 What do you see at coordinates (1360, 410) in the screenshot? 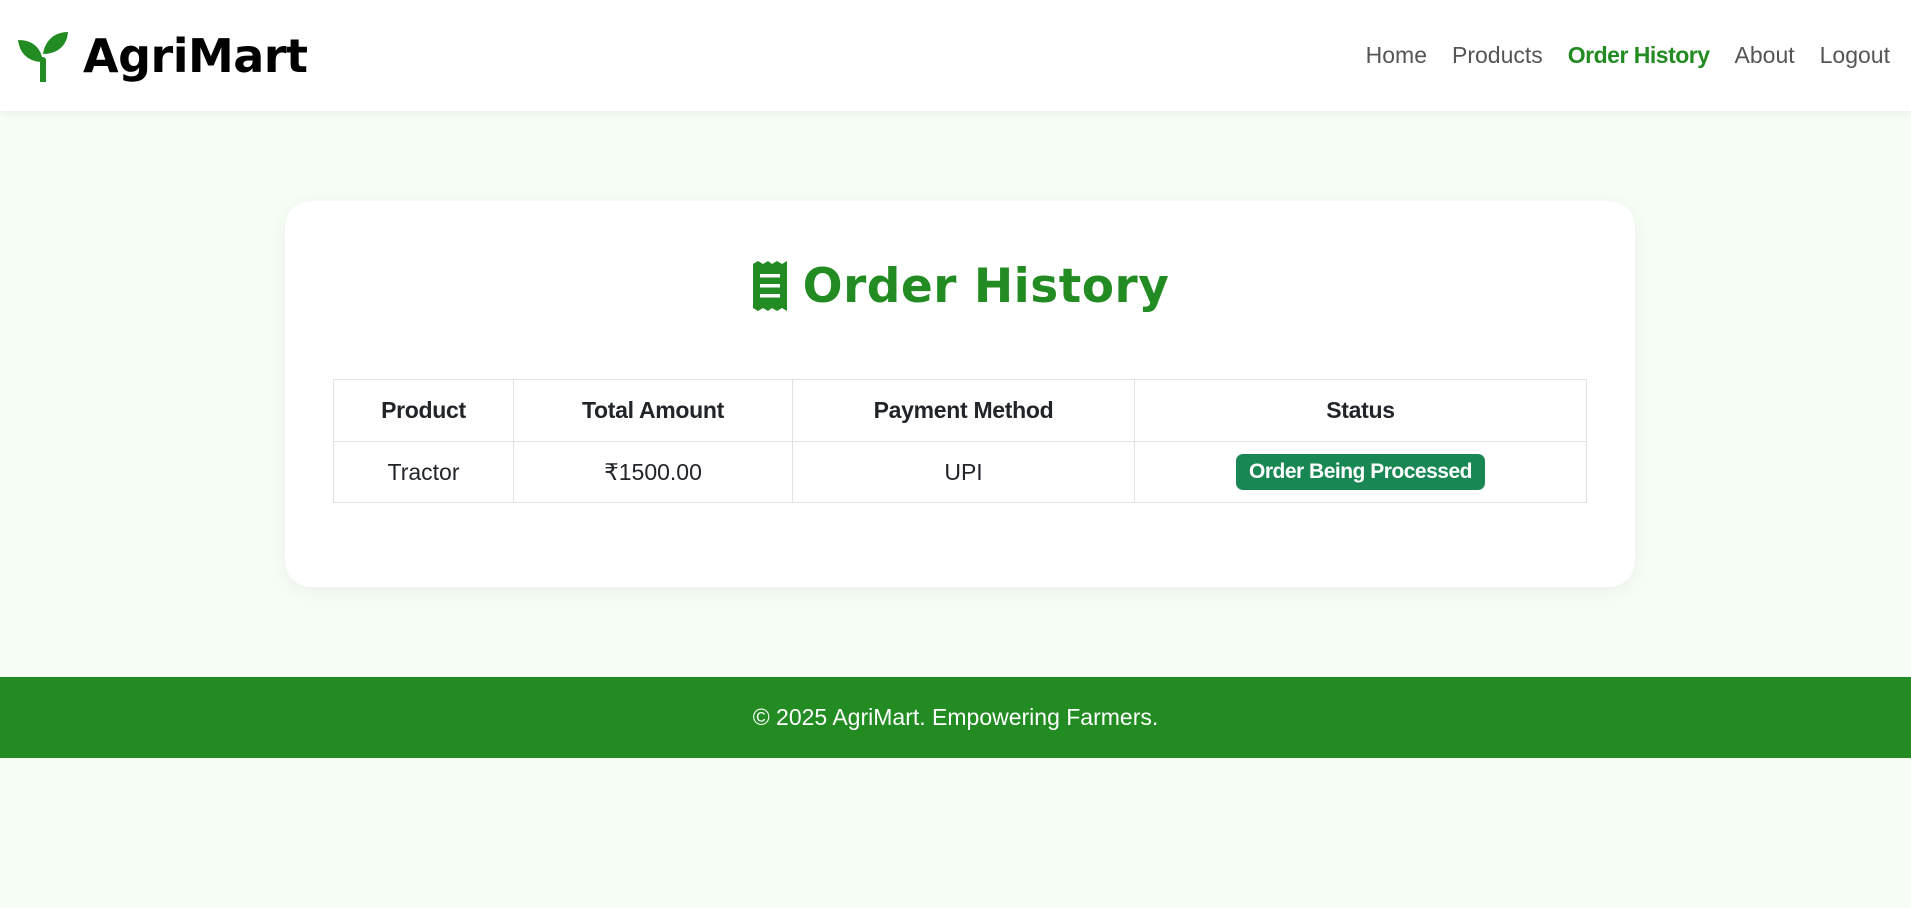
I see `column-header-status: Status` at bounding box center [1360, 410].